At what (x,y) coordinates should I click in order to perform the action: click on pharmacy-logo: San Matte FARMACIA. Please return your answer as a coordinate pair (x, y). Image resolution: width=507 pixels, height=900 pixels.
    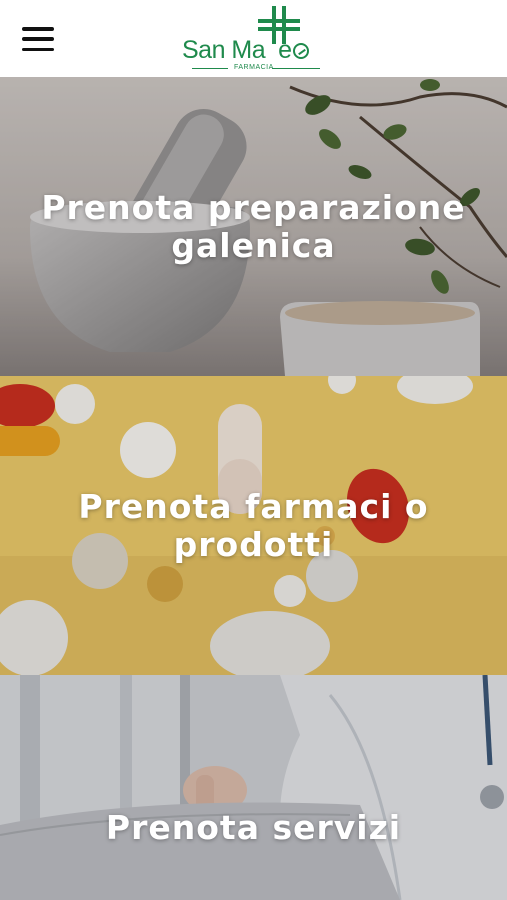
    Looking at the image, I should click on (255, 39).